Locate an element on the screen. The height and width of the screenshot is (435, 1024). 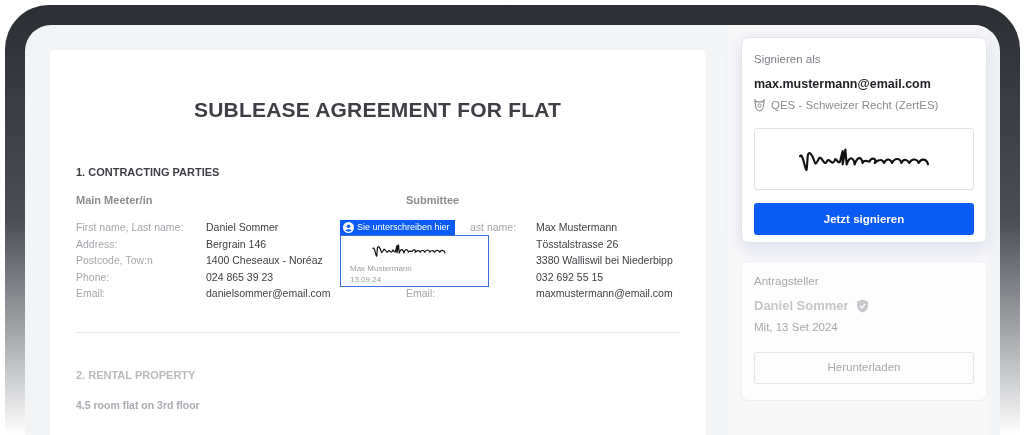
field-value: 032 692 55 15 is located at coordinates (570, 277).